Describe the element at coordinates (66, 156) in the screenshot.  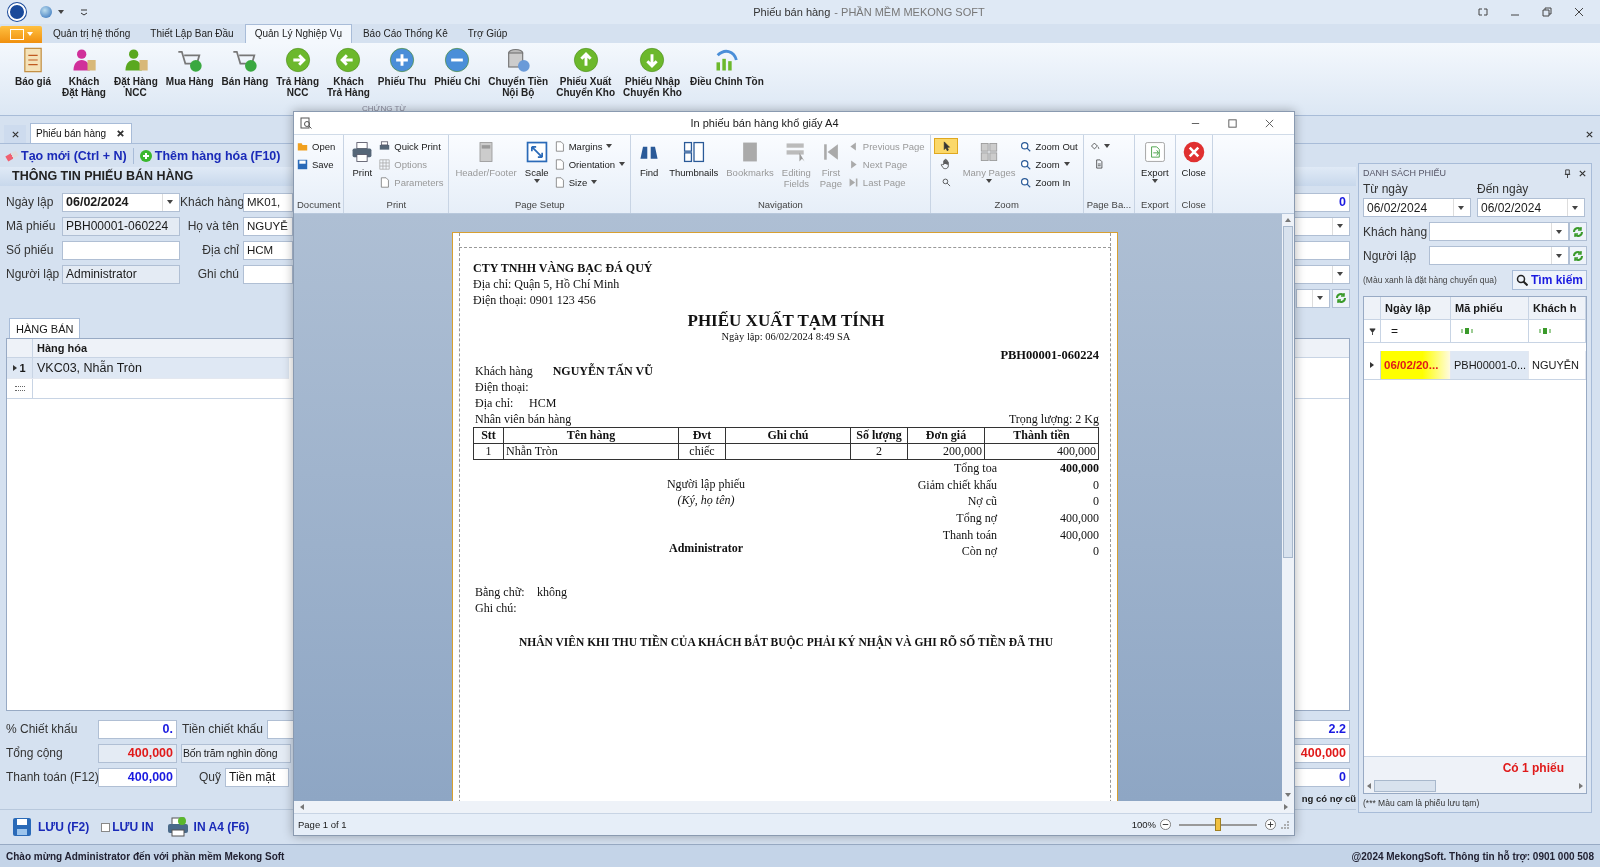
I see `new-button: Tạo mới (Ctrl + N)` at that location.